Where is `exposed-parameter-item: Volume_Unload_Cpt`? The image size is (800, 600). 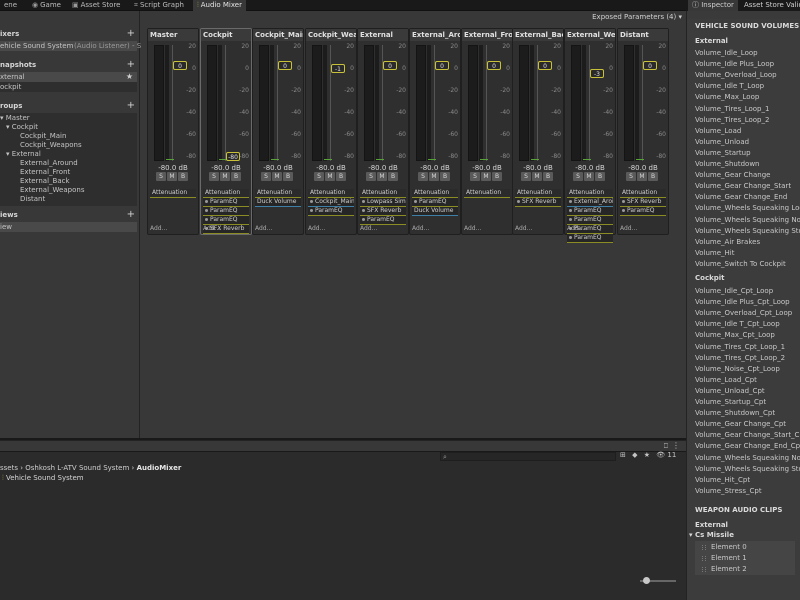 exposed-parameter-item: Volume_Unload_Cpt is located at coordinates (730, 391).